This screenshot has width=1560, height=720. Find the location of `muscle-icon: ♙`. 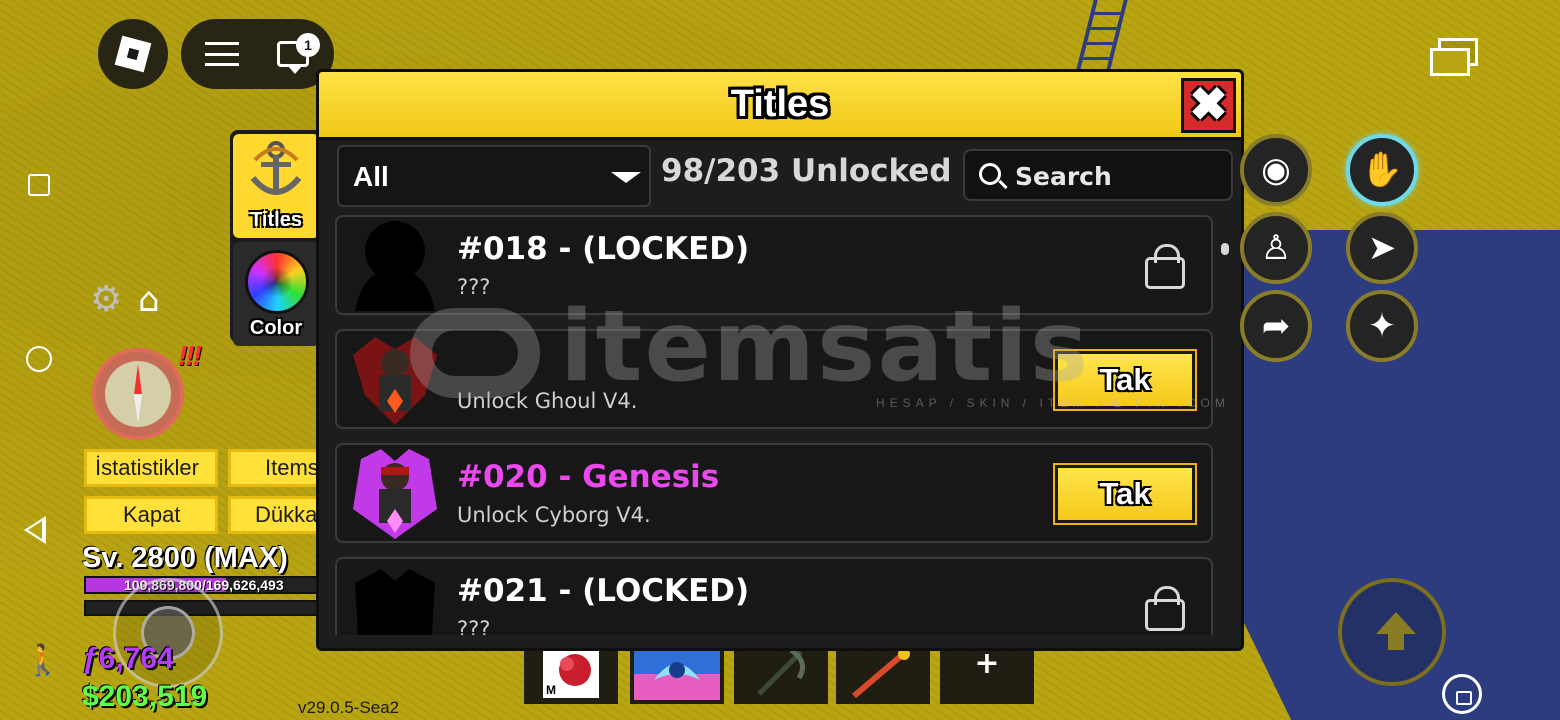

muscle-icon: ♙ is located at coordinates (1276, 248).